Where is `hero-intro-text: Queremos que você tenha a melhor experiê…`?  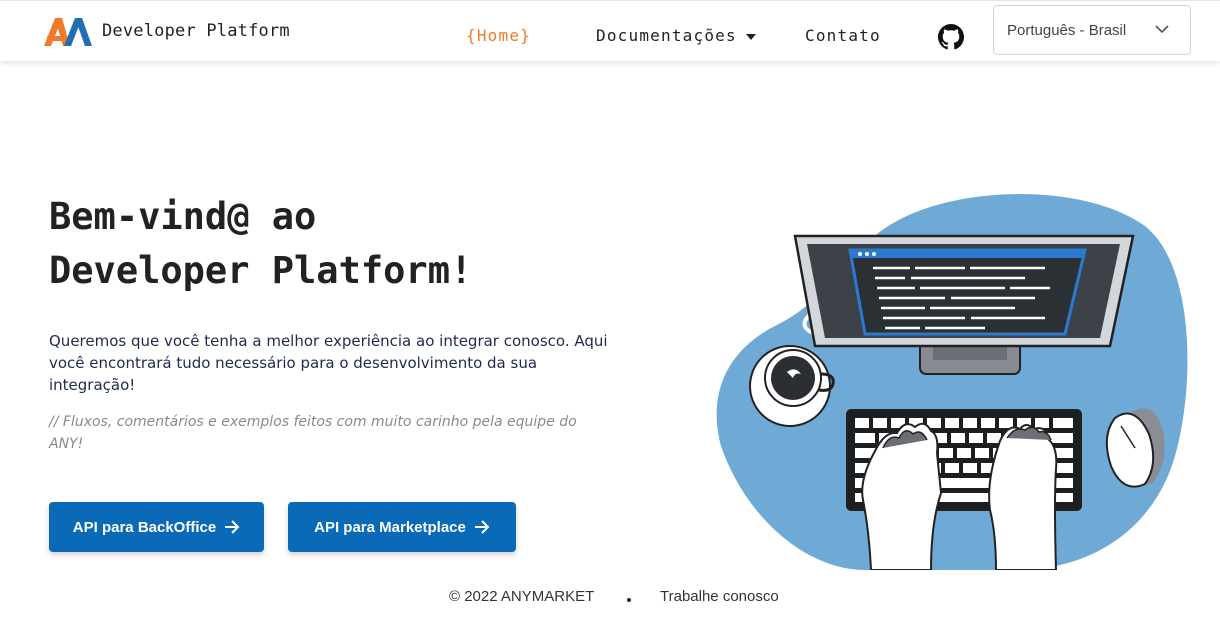 hero-intro-text: Queremos que você tenha a melhor experiê… is located at coordinates (328, 363).